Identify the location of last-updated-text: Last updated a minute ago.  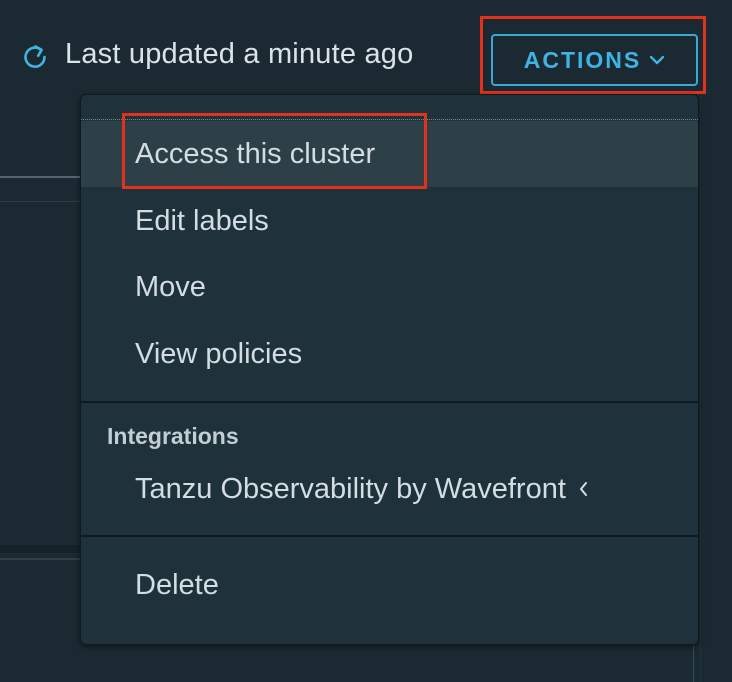
(239, 54).